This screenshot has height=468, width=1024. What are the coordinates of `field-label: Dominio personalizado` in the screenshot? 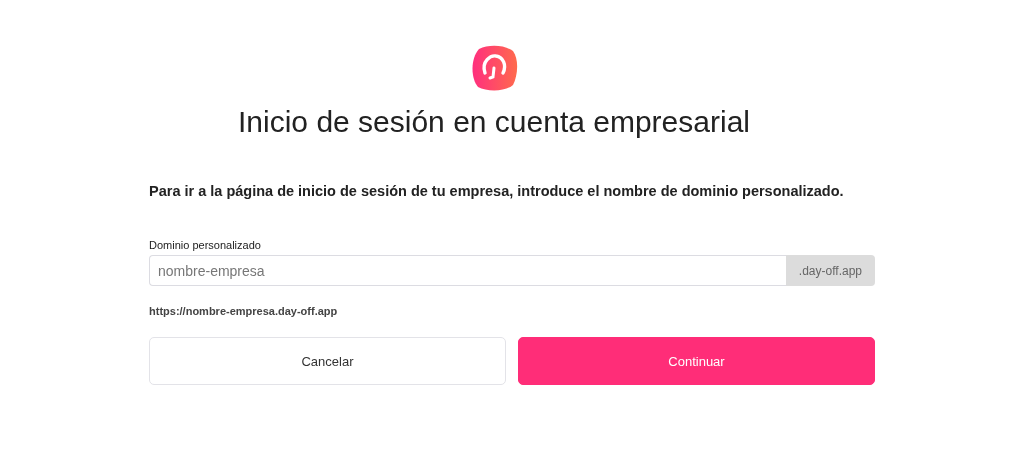 It's located at (205, 245).